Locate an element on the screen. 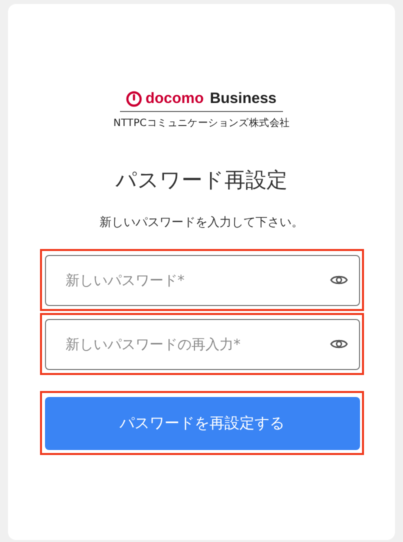 Image resolution: width=403 pixels, height=542 pixels. company-name: NTTPCコミュニケーションズ株式会社 is located at coordinates (201, 123).